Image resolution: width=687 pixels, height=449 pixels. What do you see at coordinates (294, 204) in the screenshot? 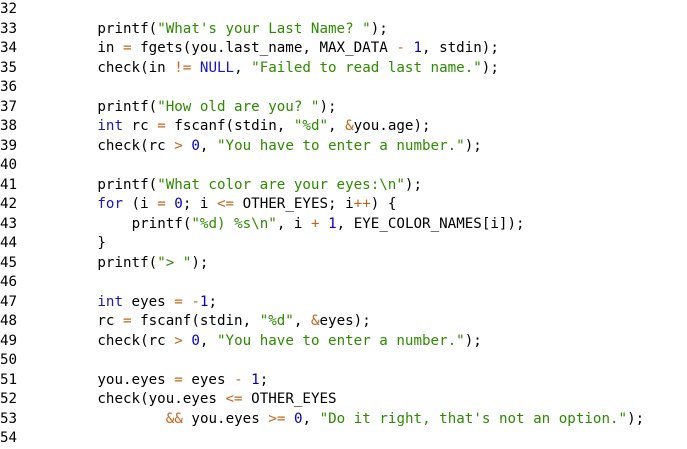
I see `code-token: OTHER_EYES; i` at bounding box center [294, 204].